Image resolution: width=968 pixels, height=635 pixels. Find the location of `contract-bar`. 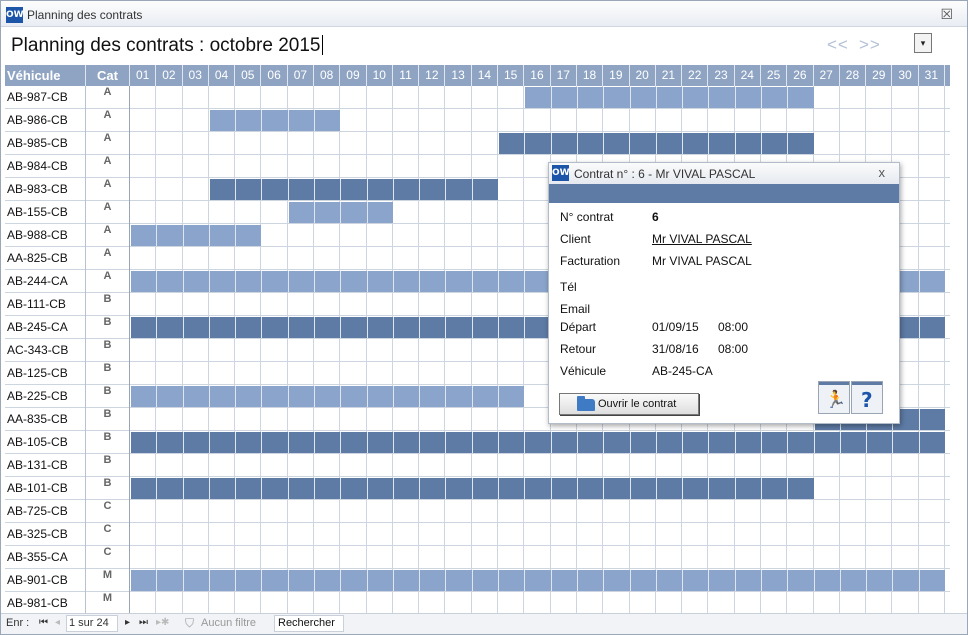

contract-bar is located at coordinates (275, 120).